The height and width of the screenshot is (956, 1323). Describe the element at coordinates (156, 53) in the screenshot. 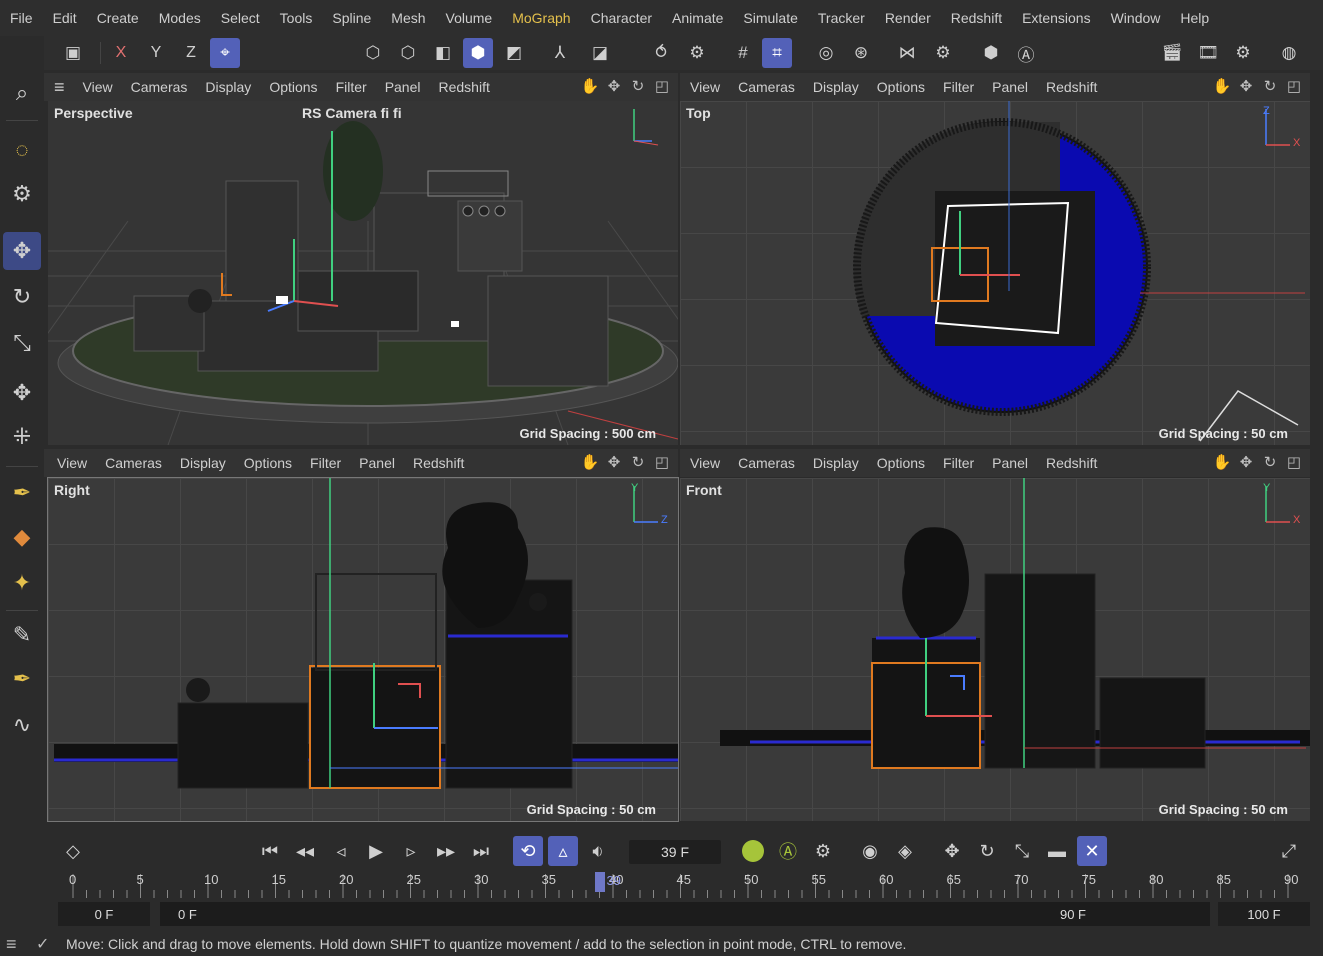

I see `y-axis-lock-button: Y` at that location.